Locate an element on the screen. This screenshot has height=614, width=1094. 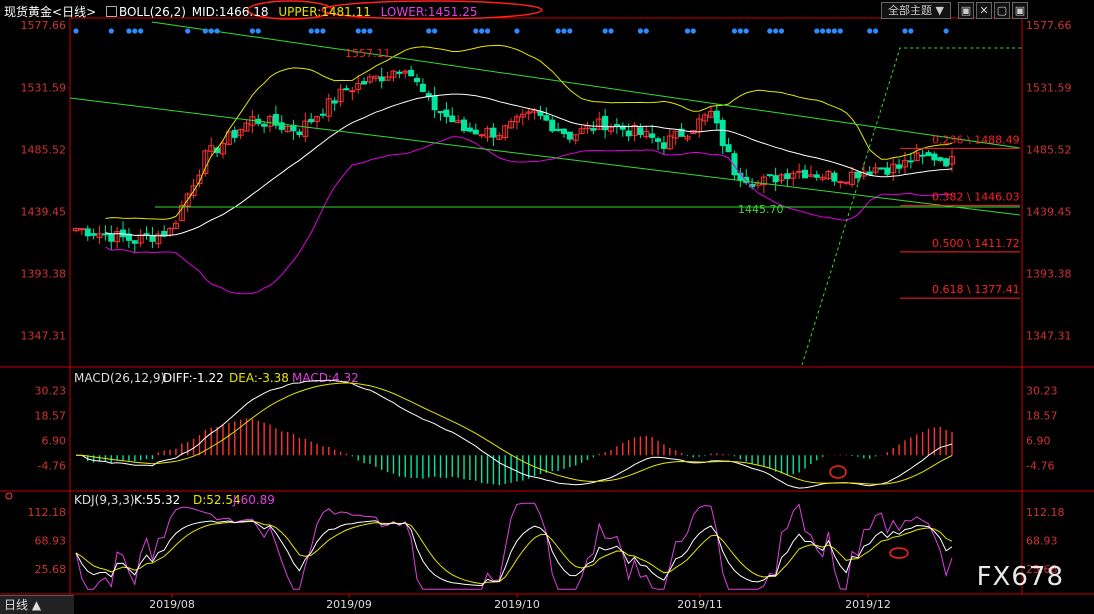
boll-label: BOLL(26,2) is located at coordinates (152, 12).